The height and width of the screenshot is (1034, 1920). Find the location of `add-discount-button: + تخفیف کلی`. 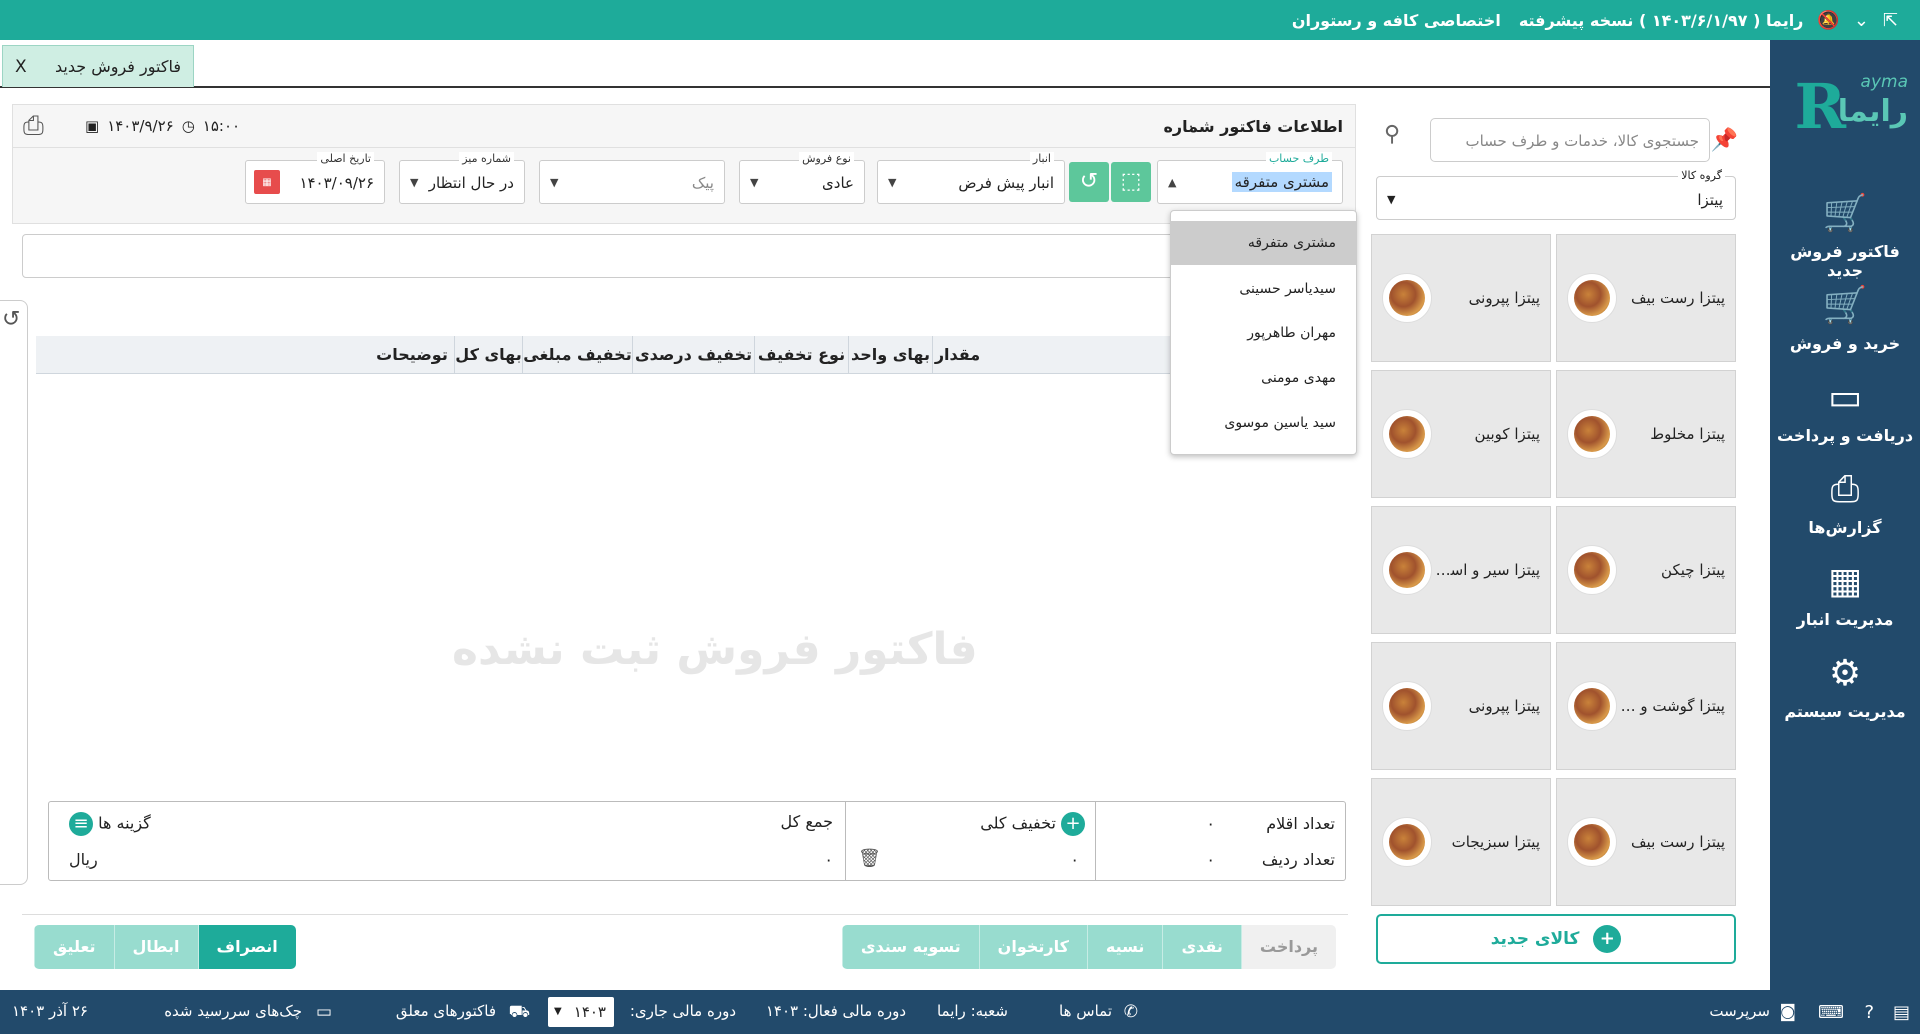

add-discount-button: + تخفیف کلی is located at coordinates (1032, 824).